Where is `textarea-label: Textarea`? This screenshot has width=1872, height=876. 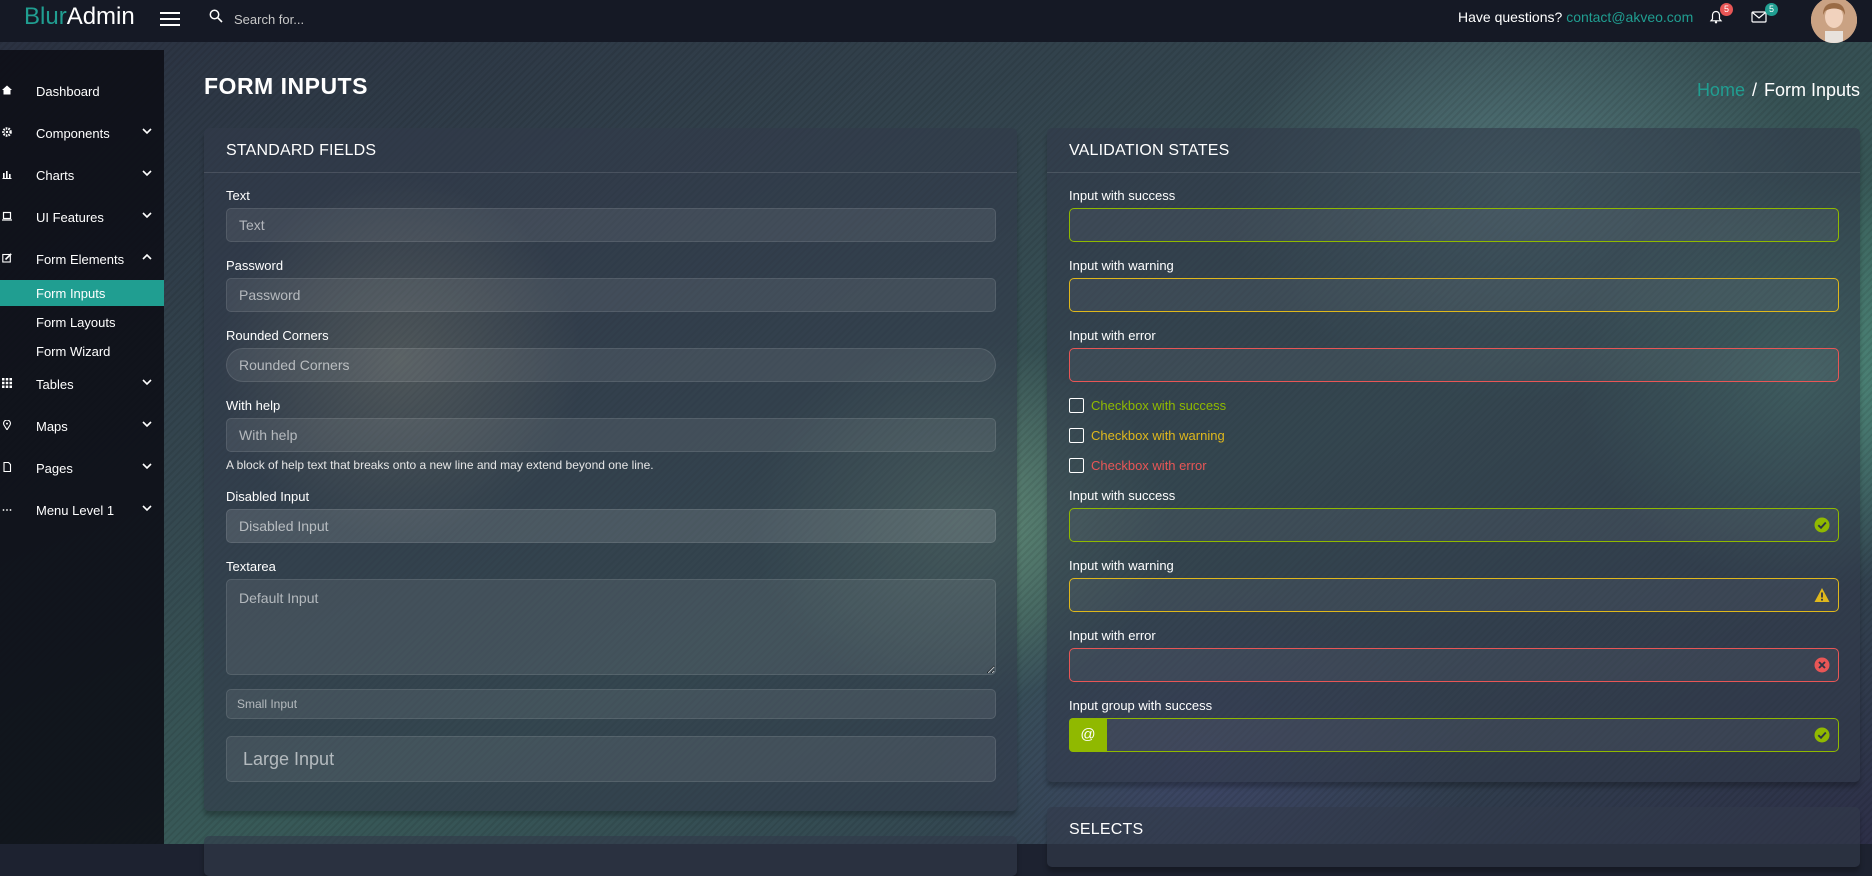
textarea-label: Textarea is located at coordinates (251, 566).